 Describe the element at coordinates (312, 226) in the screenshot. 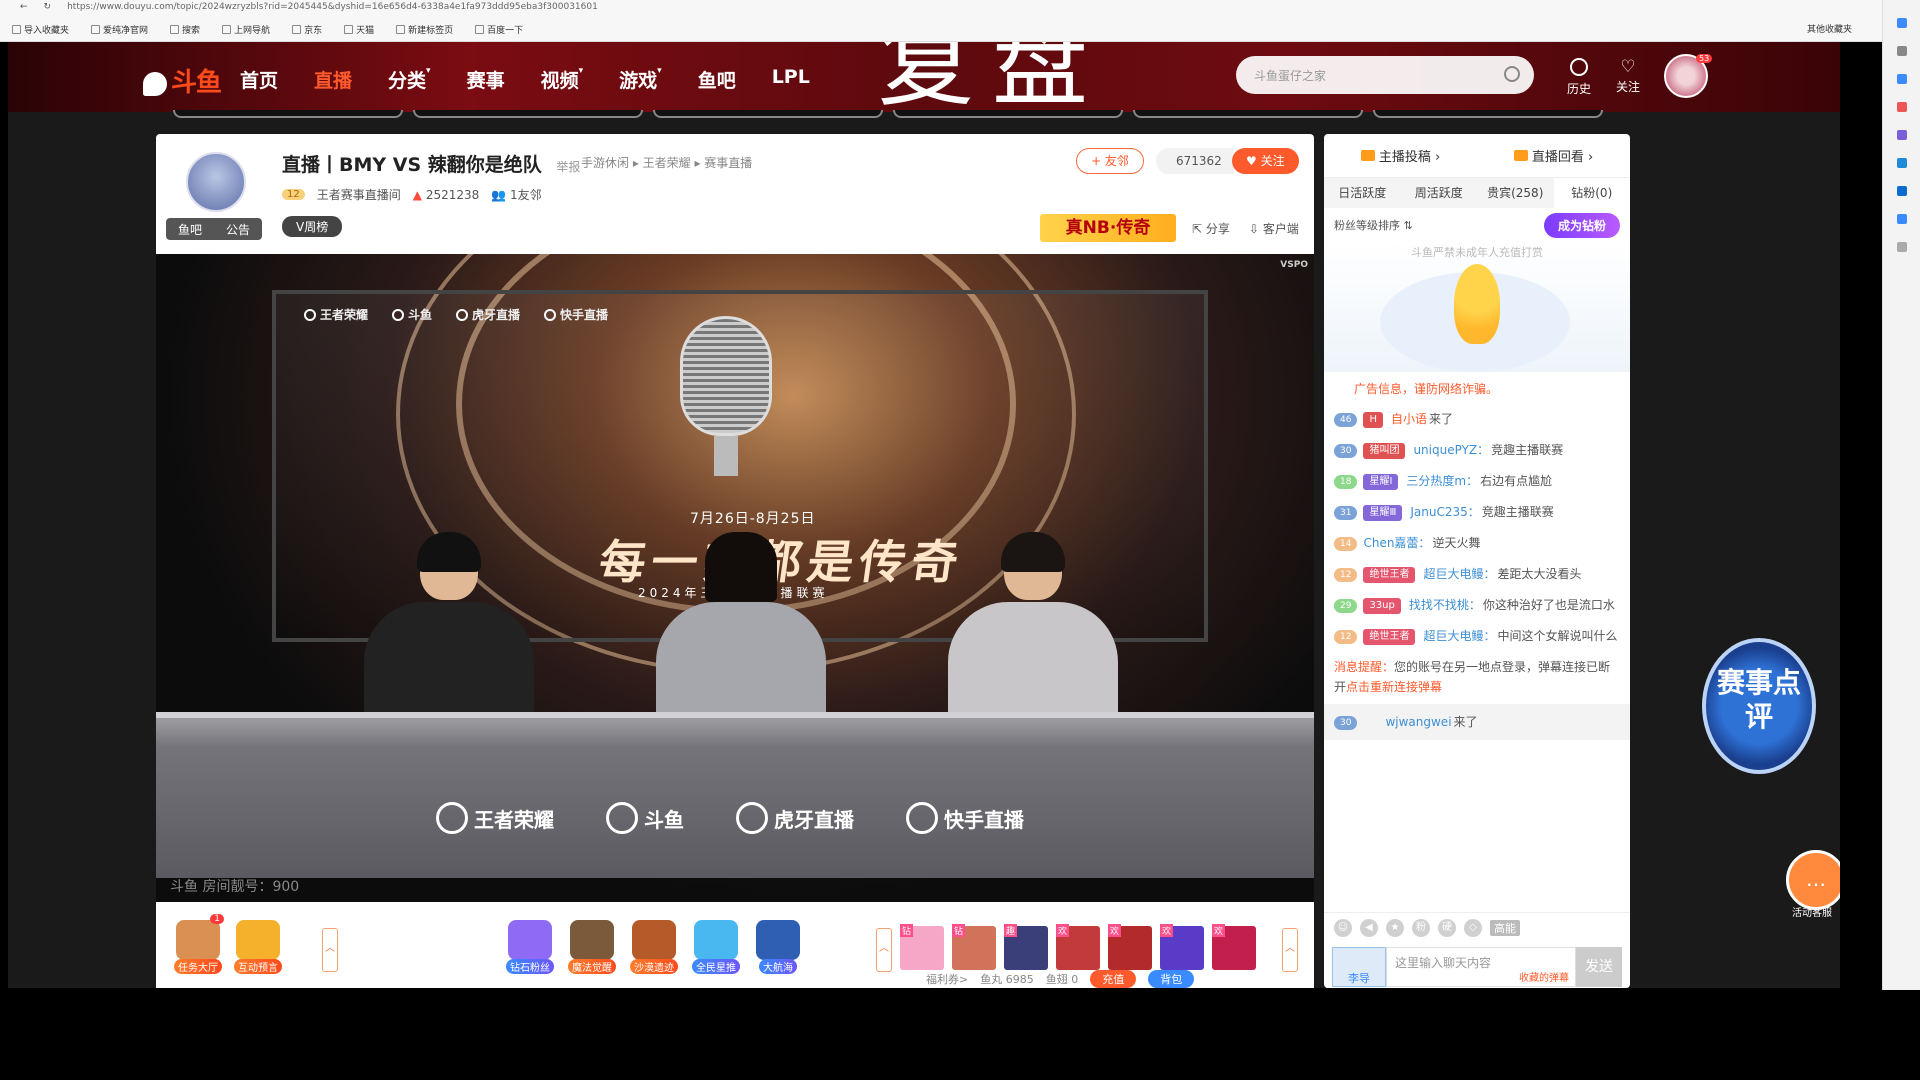

I see `v-week-rank: V周榜` at that location.